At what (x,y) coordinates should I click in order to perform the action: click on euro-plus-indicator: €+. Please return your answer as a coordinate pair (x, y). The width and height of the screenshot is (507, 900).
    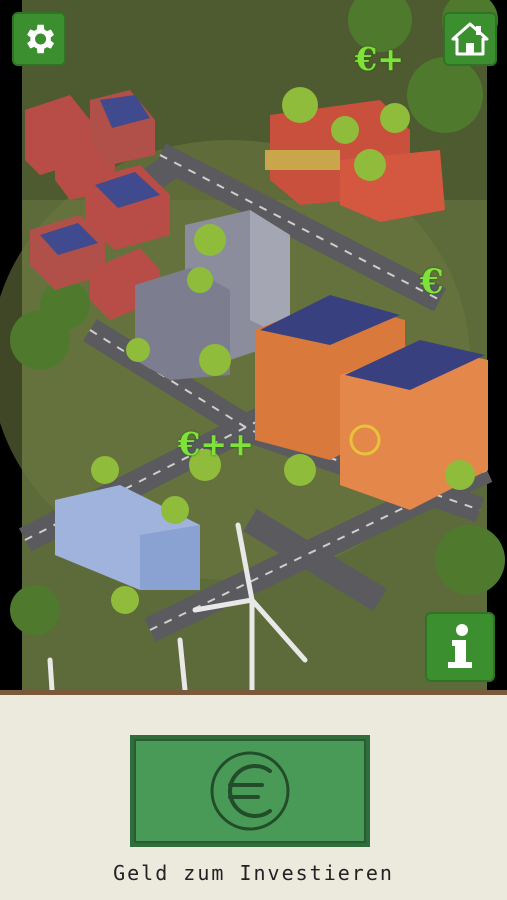
    Looking at the image, I should click on (380, 59).